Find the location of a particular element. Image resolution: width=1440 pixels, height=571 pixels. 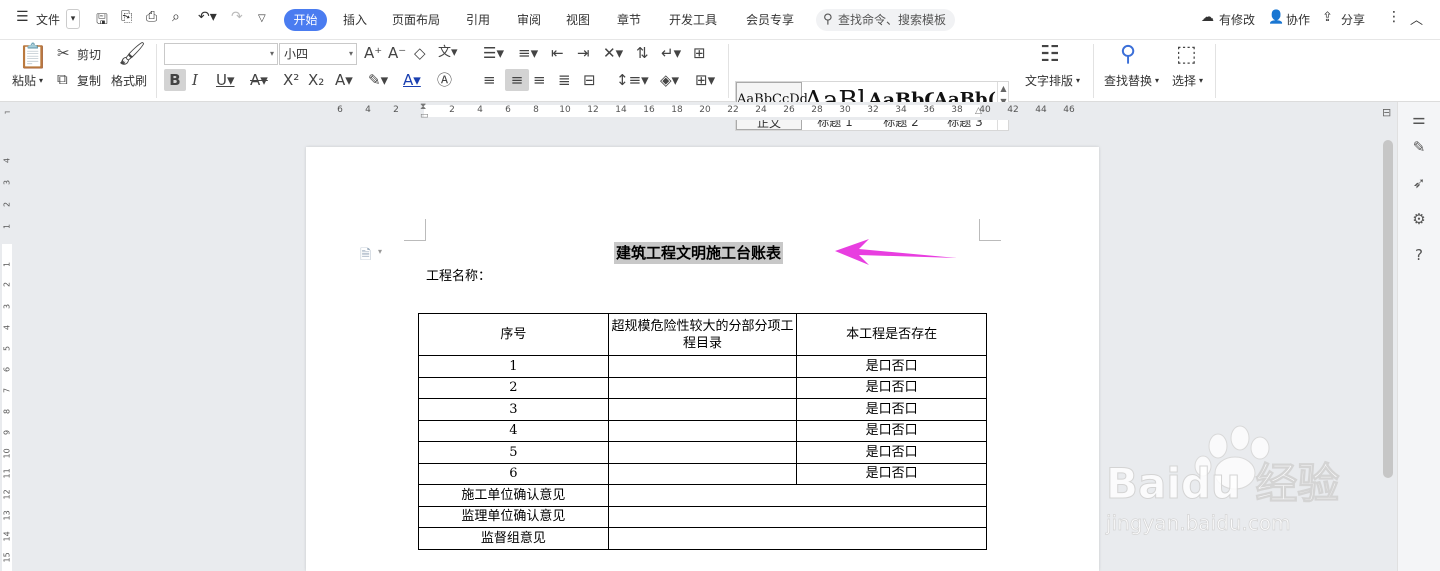

find-replace-button: 查找替换 is located at coordinates (1128, 80).